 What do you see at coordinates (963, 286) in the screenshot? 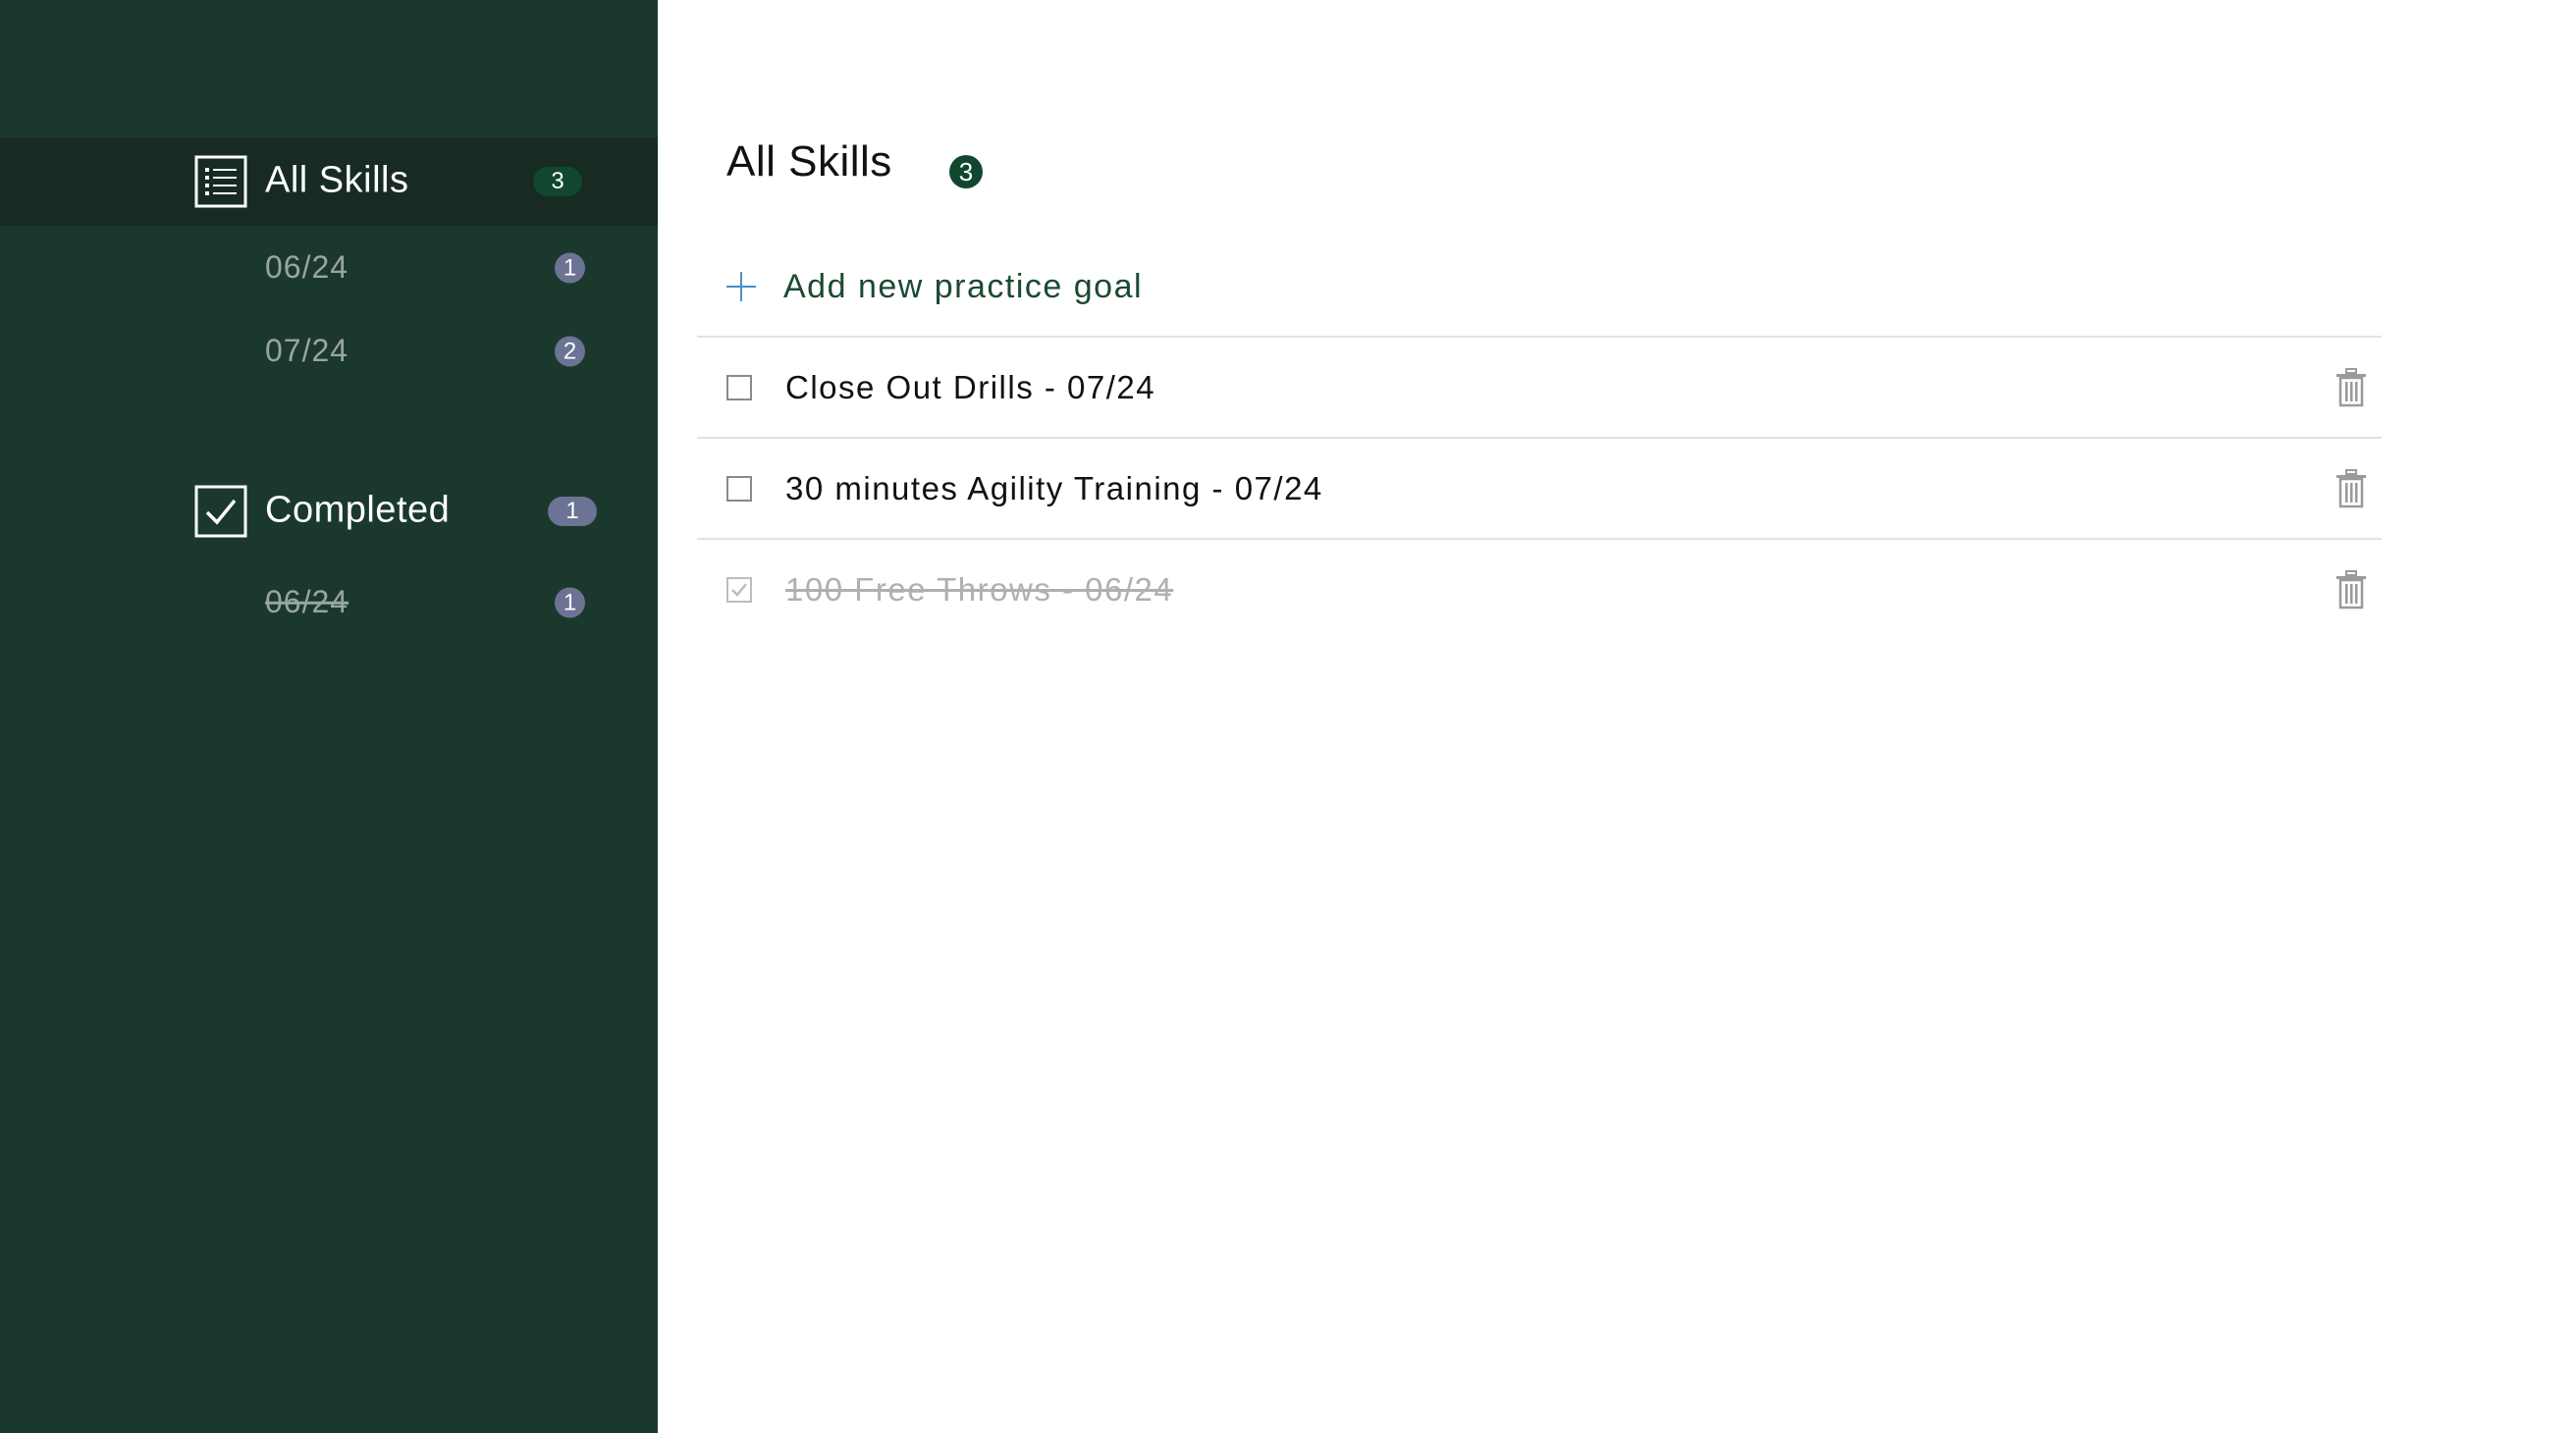
I see `add-goal-label: Add new practice goal` at bounding box center [963, 286].